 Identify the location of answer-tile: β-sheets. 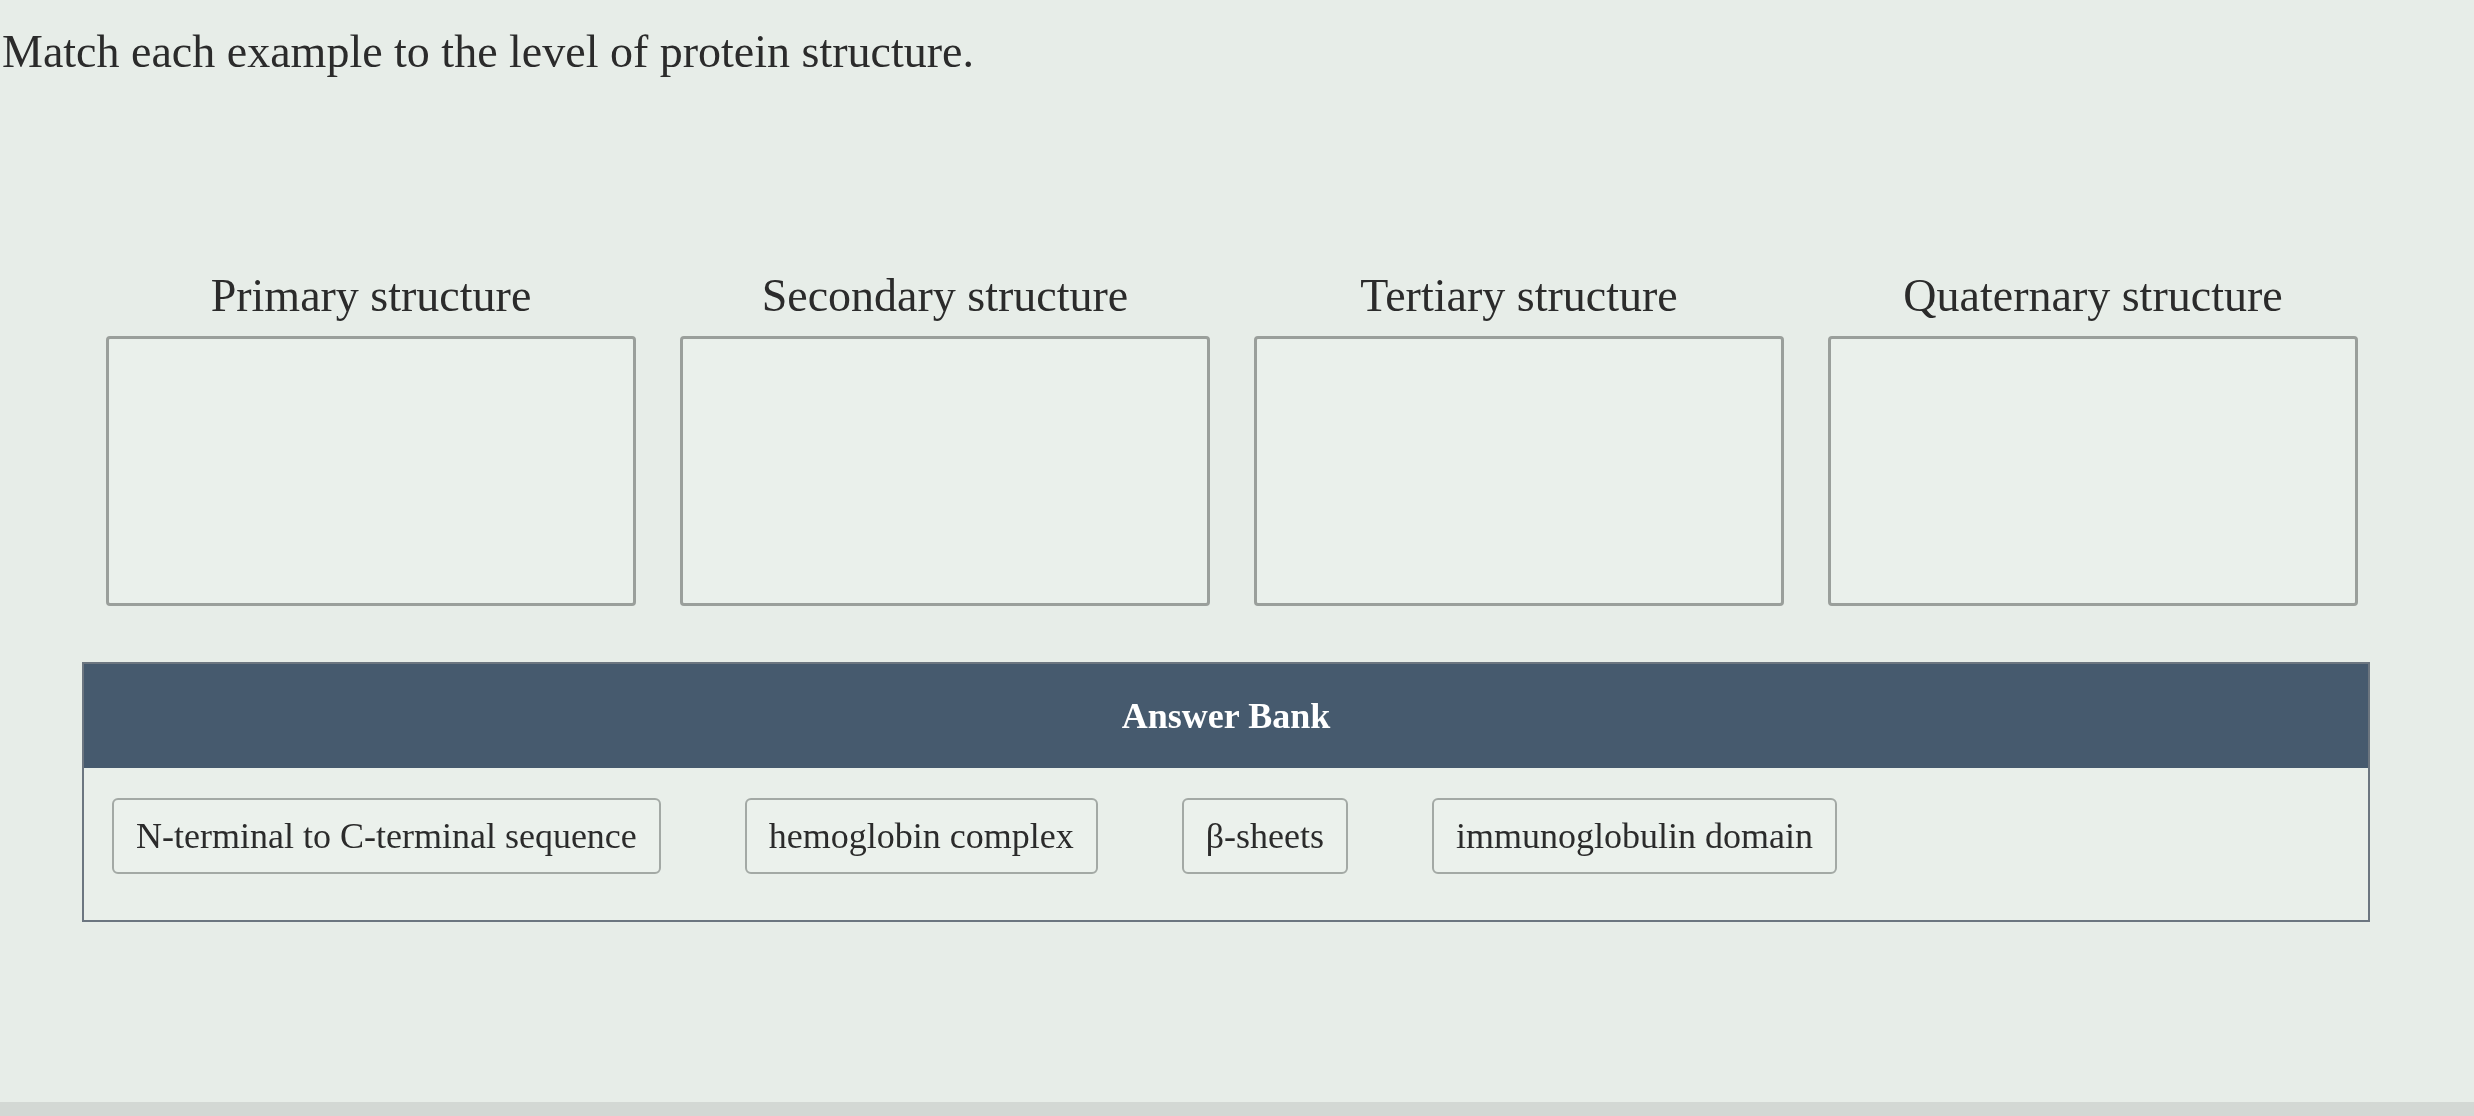
(1265, 836).